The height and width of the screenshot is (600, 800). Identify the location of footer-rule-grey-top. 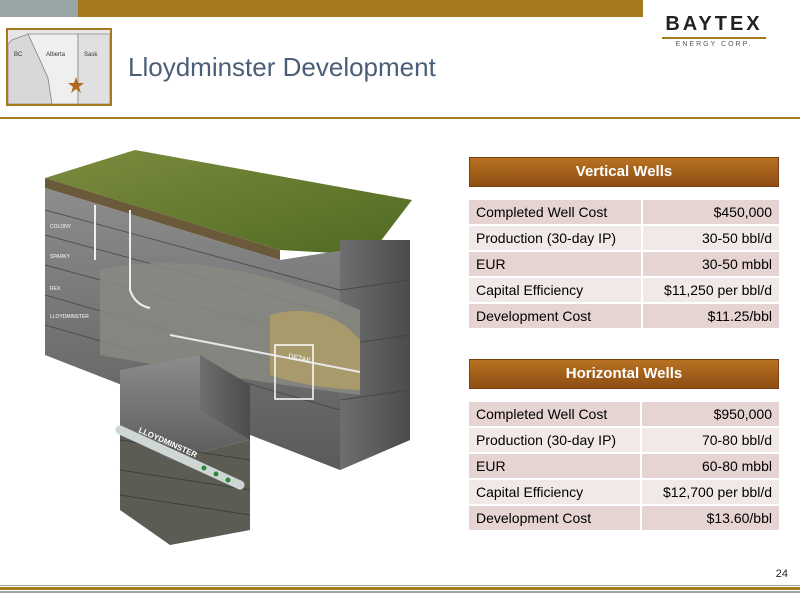
(400, 585).